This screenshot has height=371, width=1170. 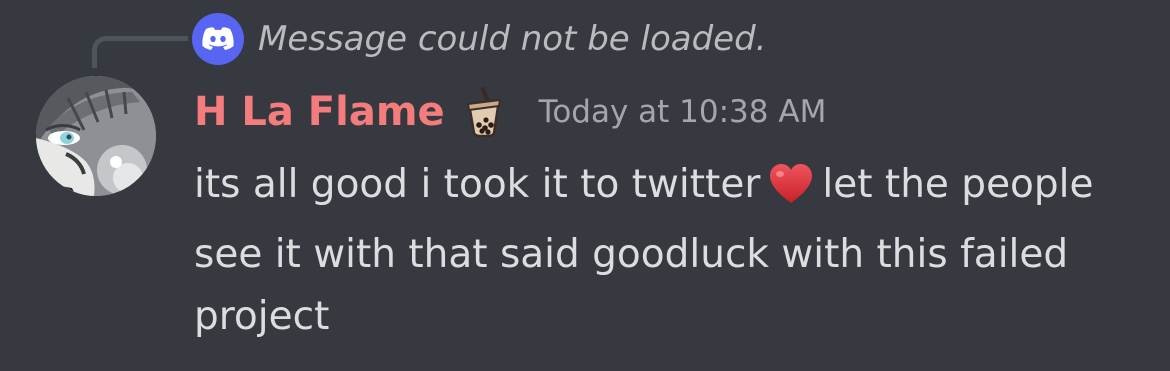 I want to click on reply-context: Message could not be loaded., so click(x=479, y=39).